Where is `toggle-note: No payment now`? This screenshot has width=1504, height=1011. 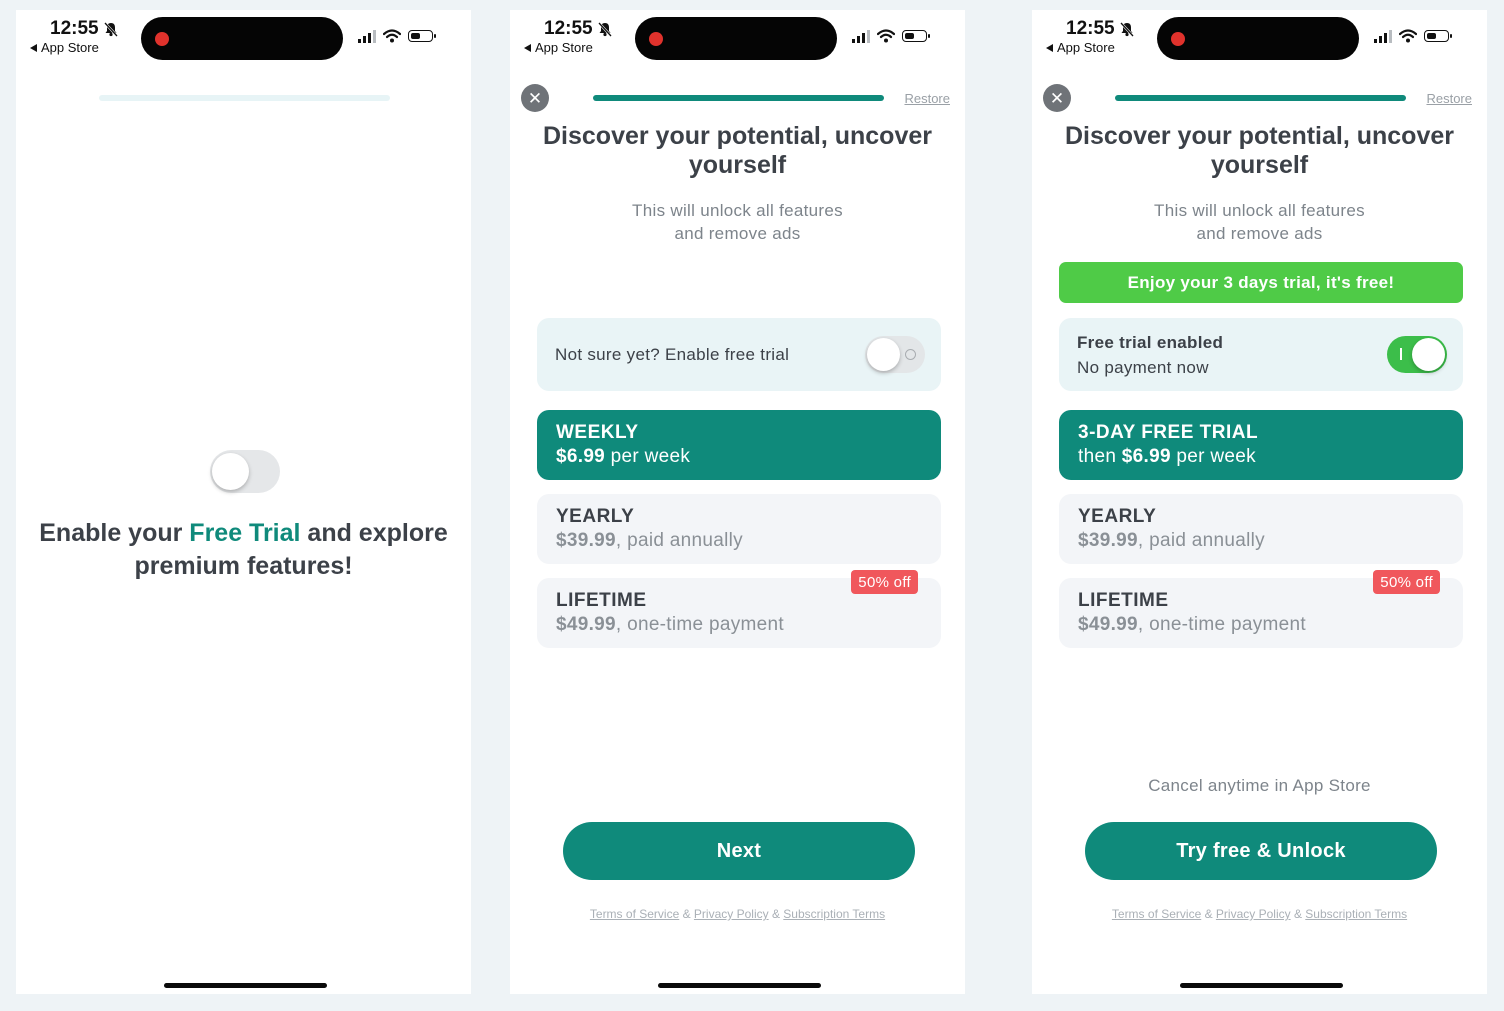 toggle-note: No payment now is located at coordinates (1143, 367).